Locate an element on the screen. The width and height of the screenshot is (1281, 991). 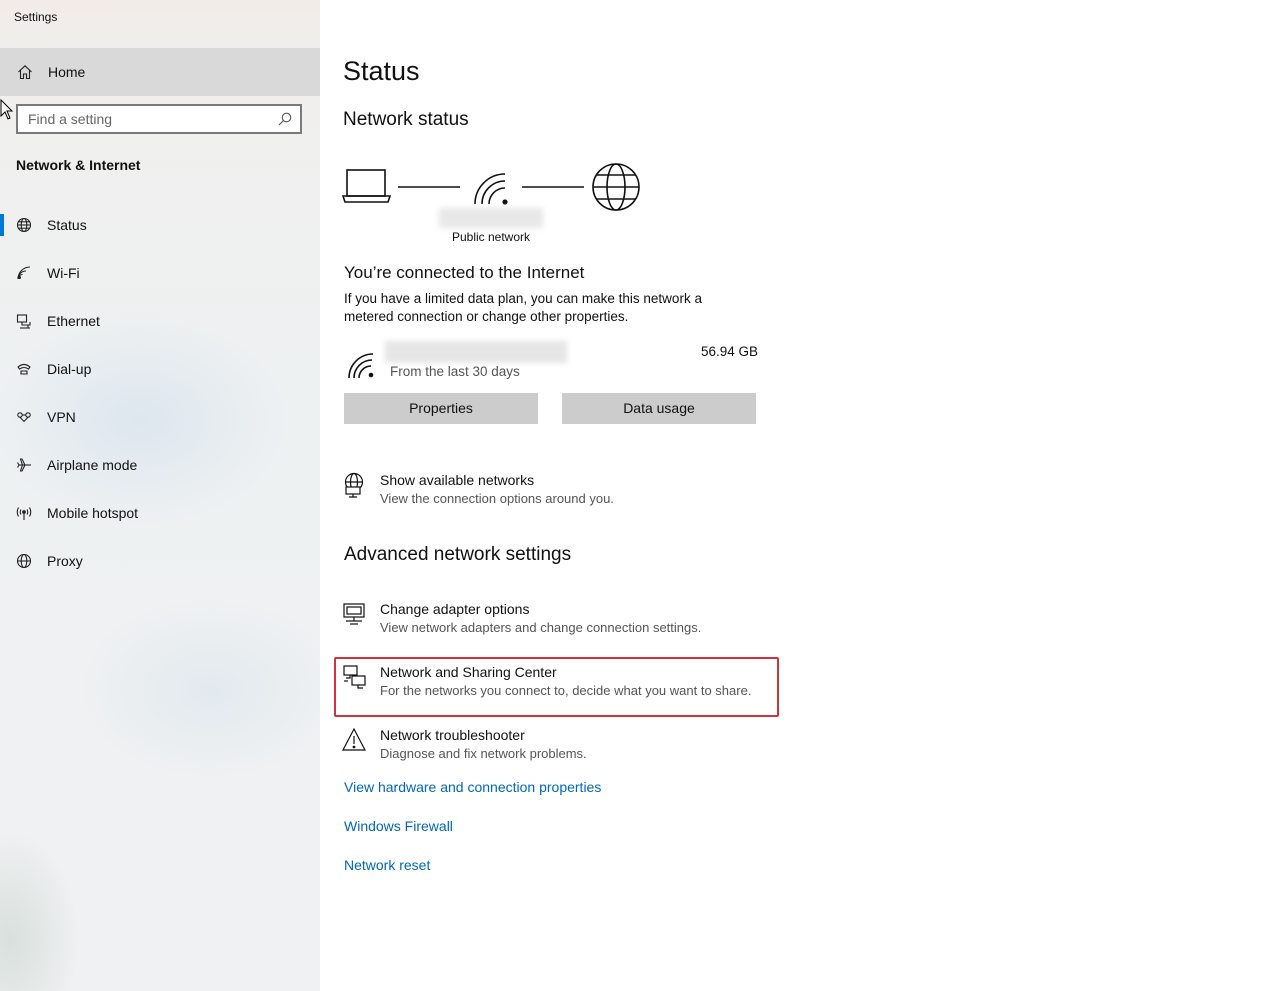
laptop-icon is located at coordinates (367, 186).